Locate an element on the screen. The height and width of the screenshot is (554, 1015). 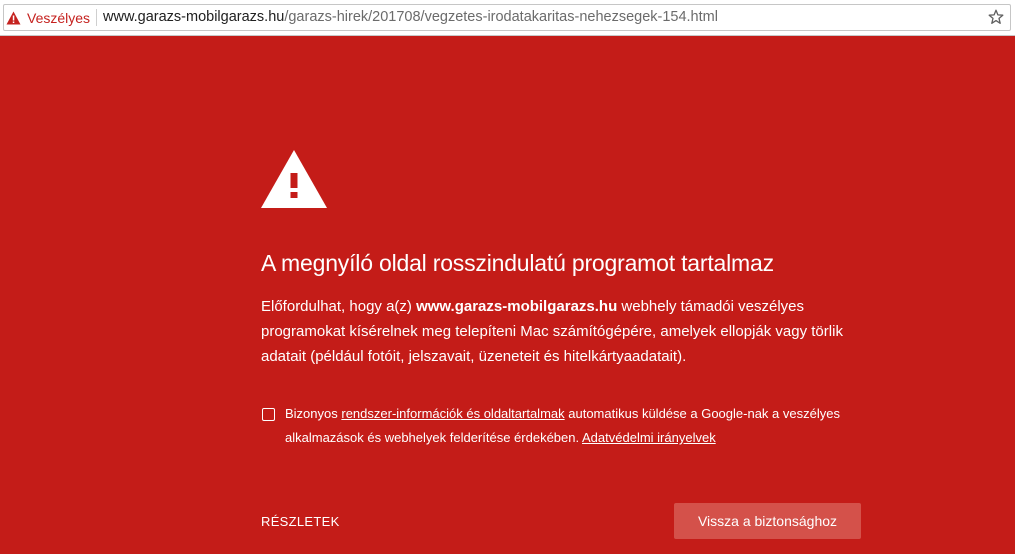
details-button: RÉSZLETEK is located at coordinates (300, 521).